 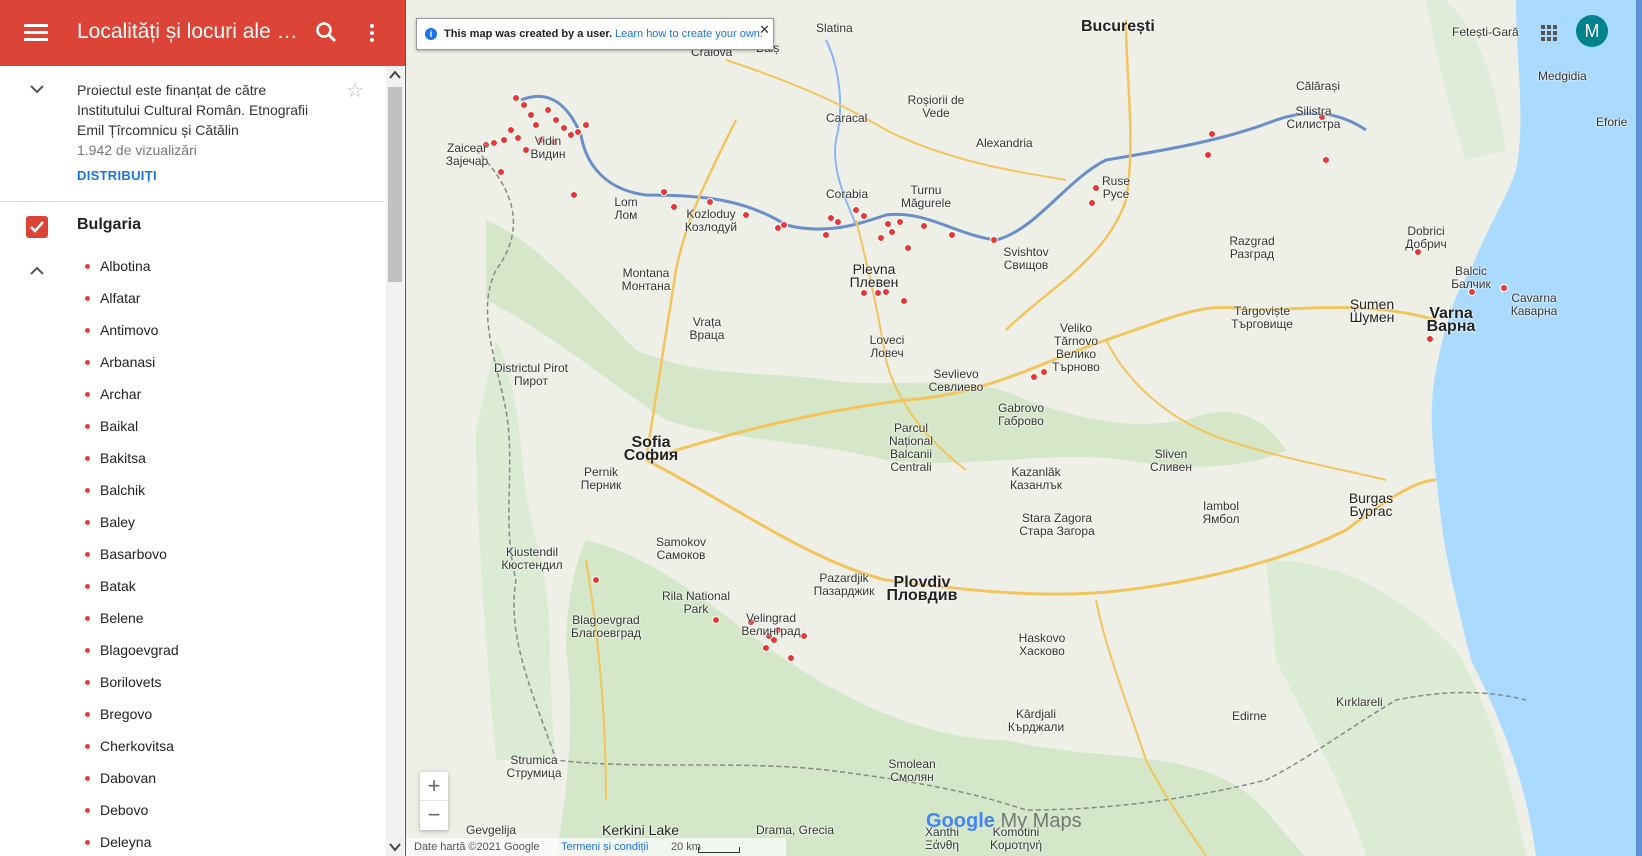 I want to click on map-label: Turnu Măgurele, so click(x=926, y=196).